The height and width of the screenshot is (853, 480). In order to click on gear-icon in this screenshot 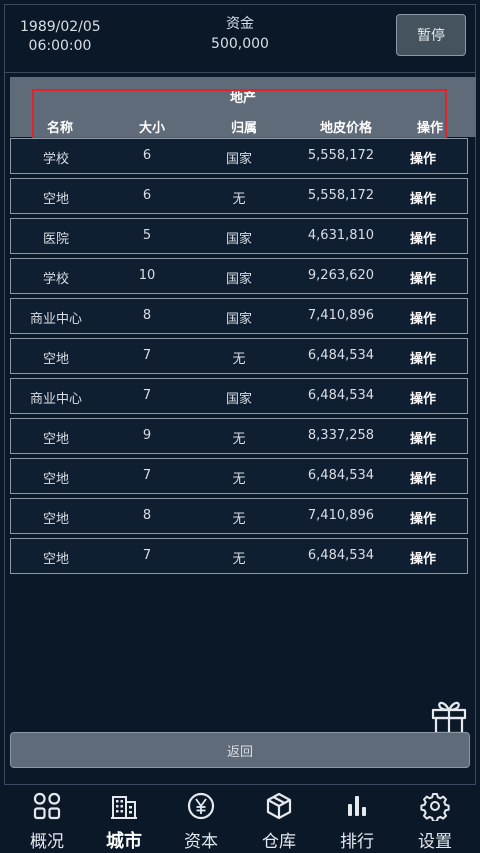, I will do `click(435, 807)`.